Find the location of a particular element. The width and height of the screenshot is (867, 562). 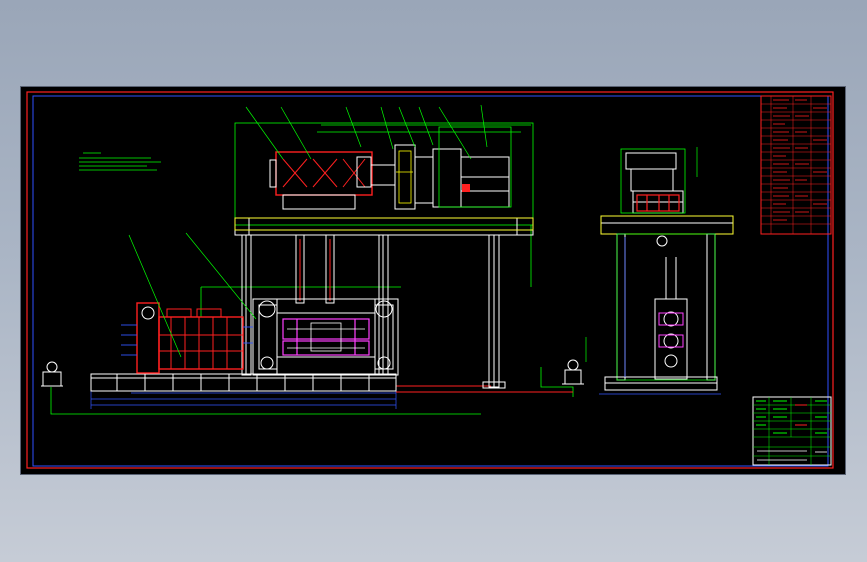

base-frame is located at coordinates (243, 382).